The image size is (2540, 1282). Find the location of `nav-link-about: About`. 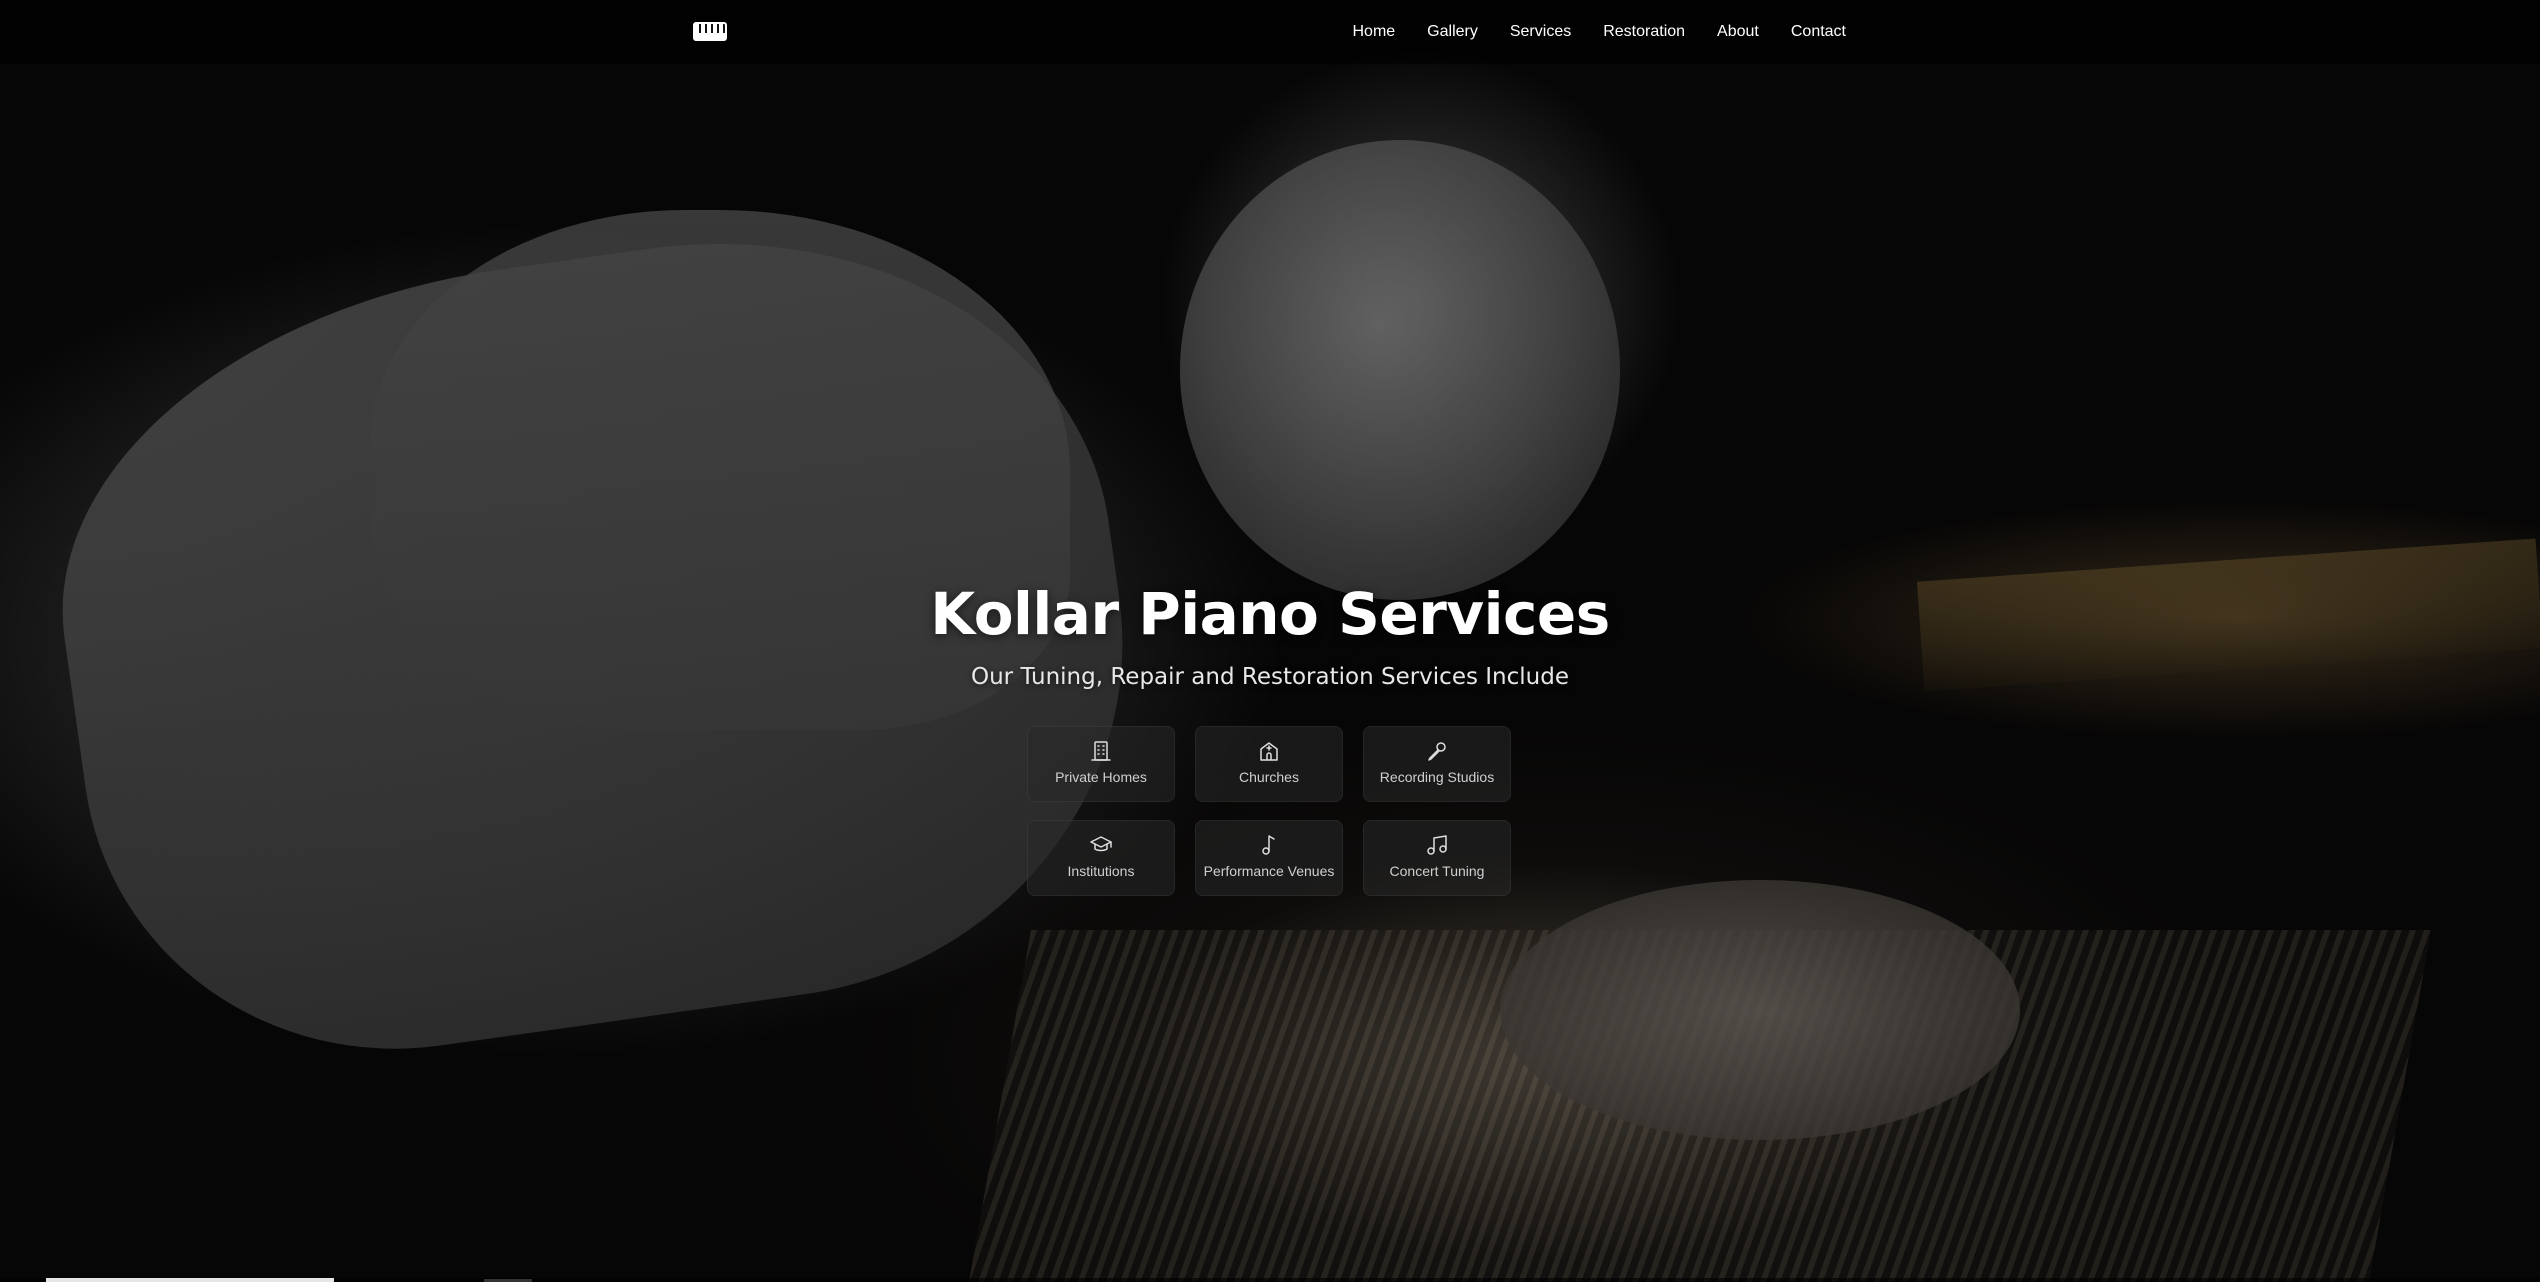

nav-link-about: About is located at coordinates (1738, 32).